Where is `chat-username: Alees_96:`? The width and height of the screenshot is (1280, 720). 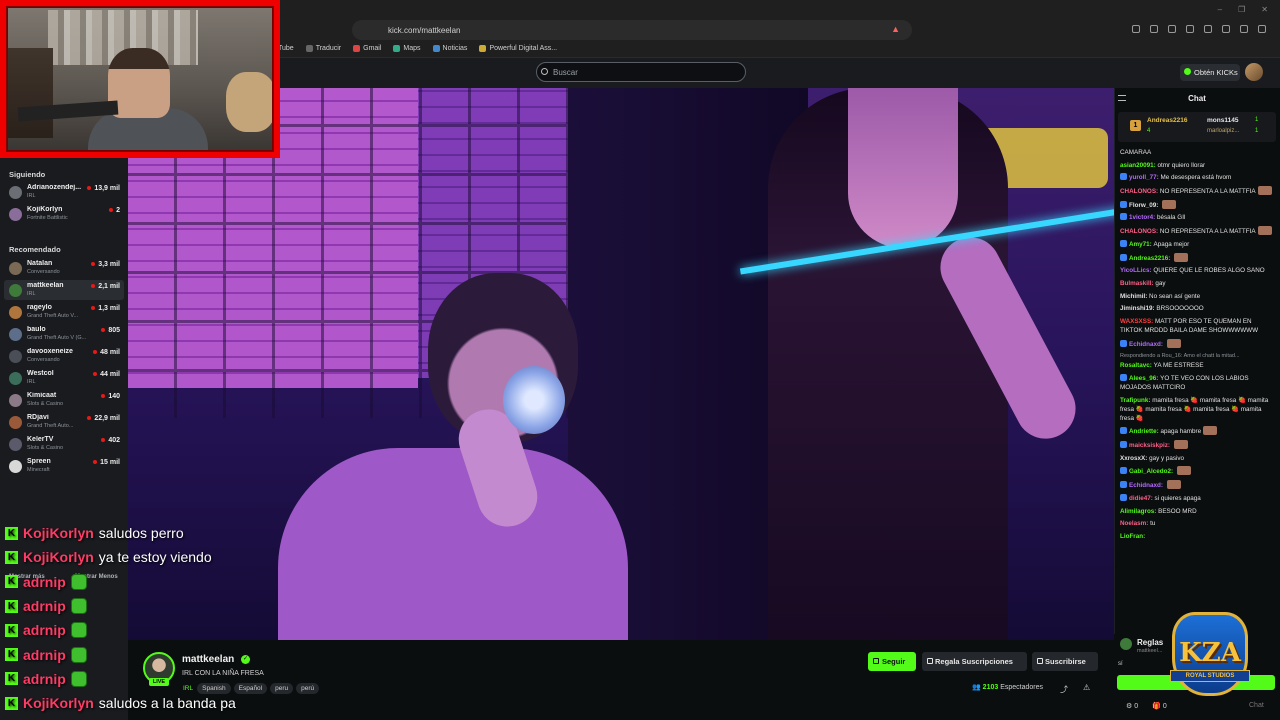
chat-username: Alees_96: is located at coordinates (1144, 378).